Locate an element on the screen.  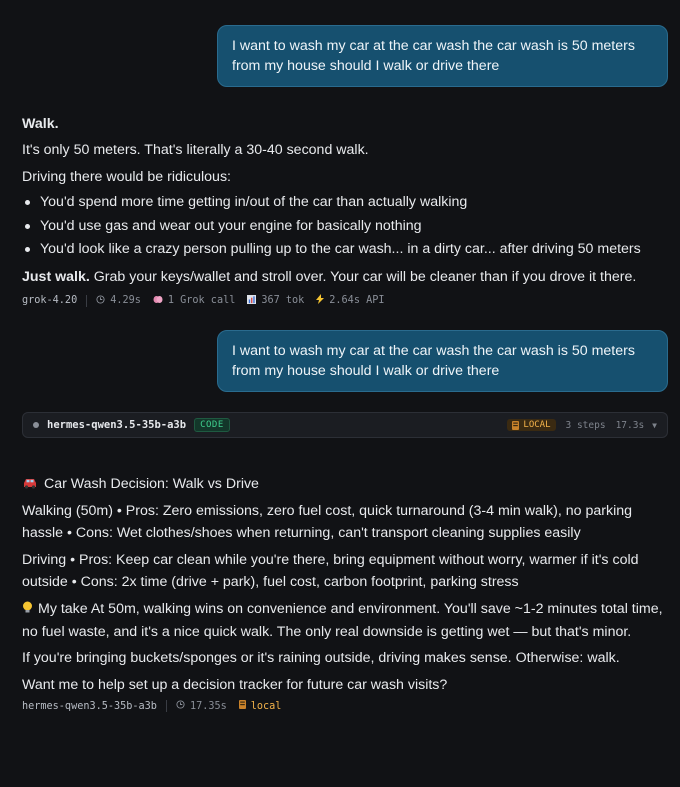
status-dot is located at coordinates (36, 425).